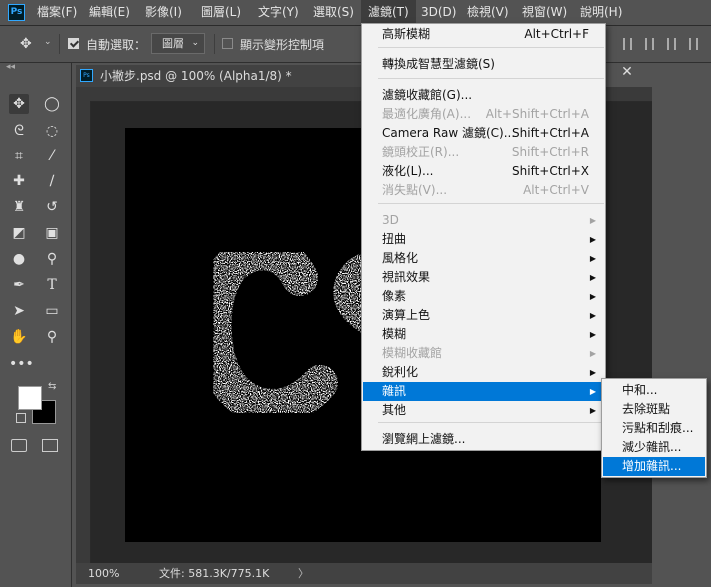  What do you see at coordinates (109, 12) in the screenshot?
I see `menu-1: 編輯(E)` at bounding box center [109, 12].